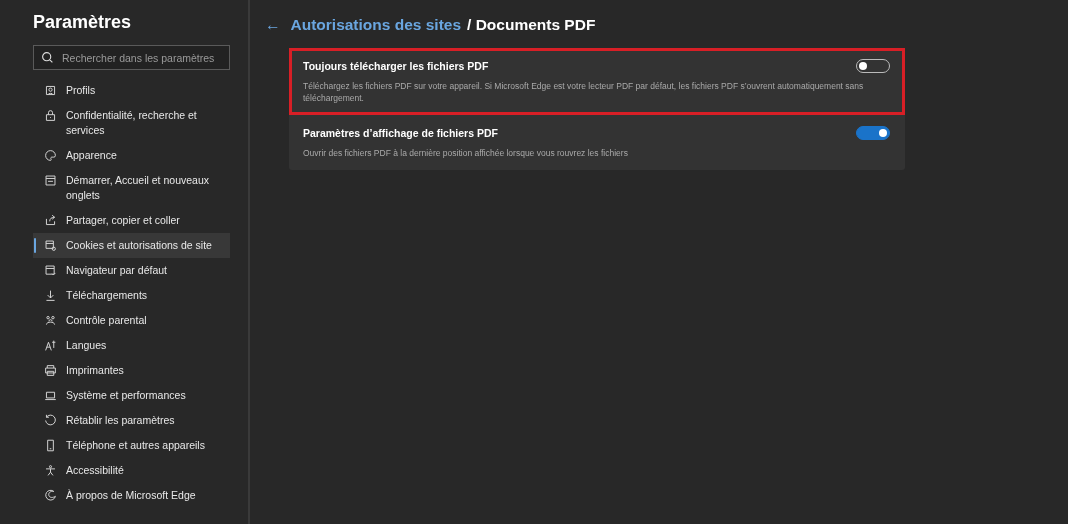 This screenshot has height=524, width=1068. Describe the element at coordinates (131, 295) in the screenshot. I see `sidebar-item: Téléchargements` at that location.